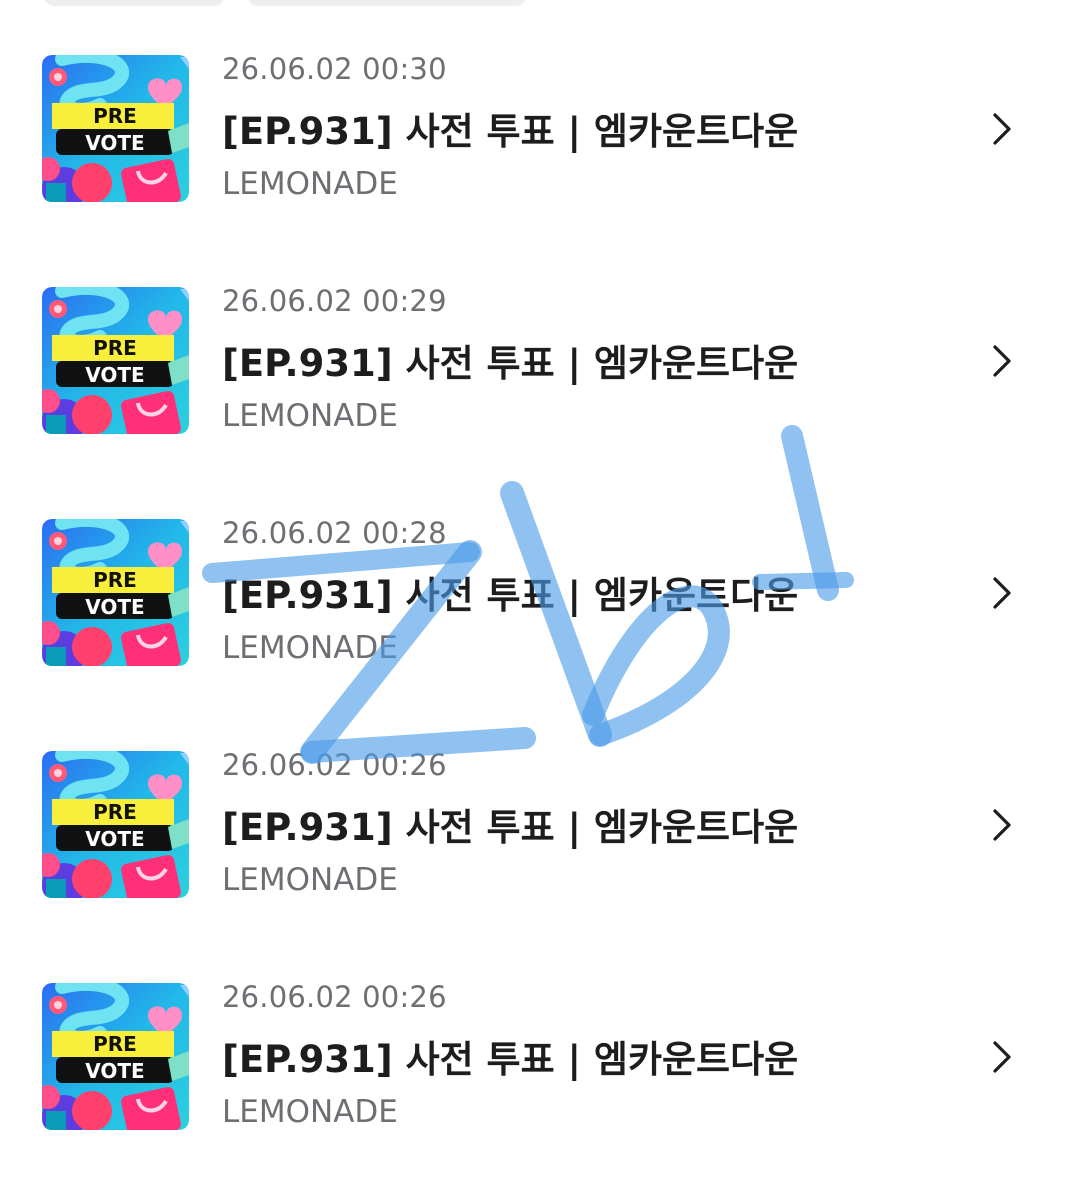 The image size is (1080, 1186). Describe the element at coordinates (334, 69) in the screenshot. I see `item-date: 26.06.02 00:30` at that location.